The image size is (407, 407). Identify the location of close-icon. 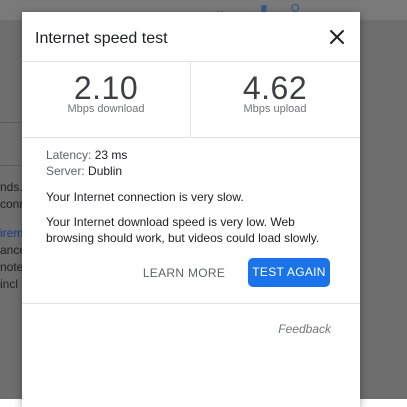
(337, 37).